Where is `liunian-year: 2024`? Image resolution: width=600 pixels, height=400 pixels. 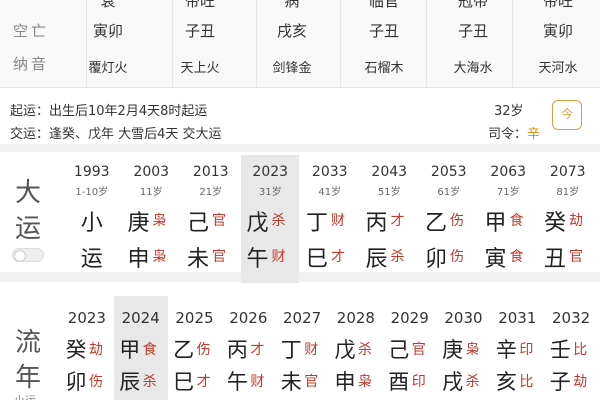
liunian-year: 2024 is located at coordinates (140, 318).